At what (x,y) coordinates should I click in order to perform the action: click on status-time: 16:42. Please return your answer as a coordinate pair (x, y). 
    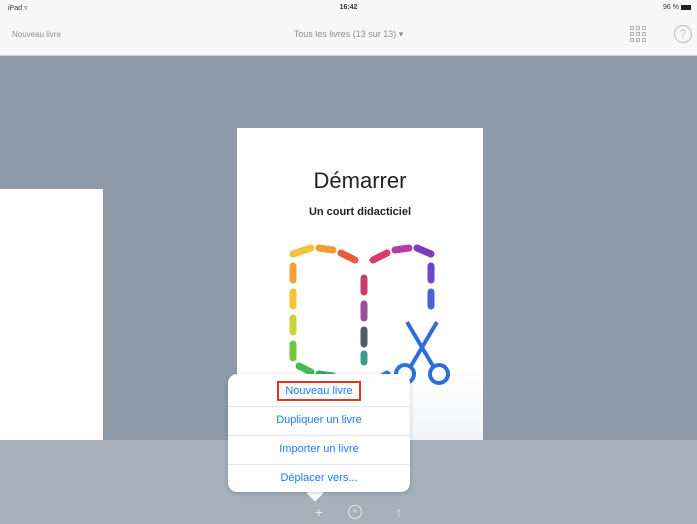
    Looking at the image, I should click on (348, 7).